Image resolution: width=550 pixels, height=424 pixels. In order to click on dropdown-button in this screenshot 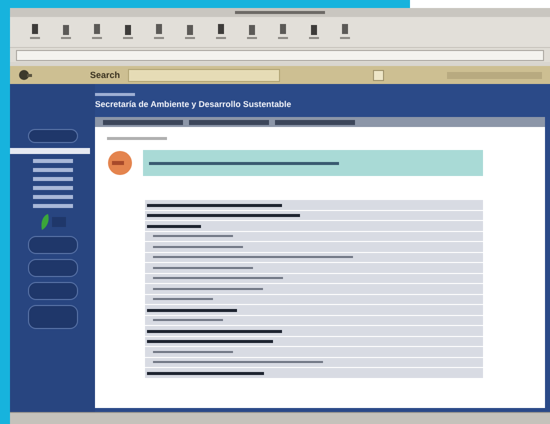, I will do `click(378, 75)`.